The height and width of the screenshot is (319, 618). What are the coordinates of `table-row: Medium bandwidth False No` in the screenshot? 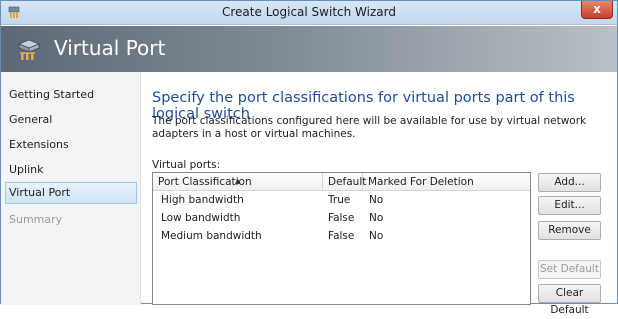 It's located at (341, 236).